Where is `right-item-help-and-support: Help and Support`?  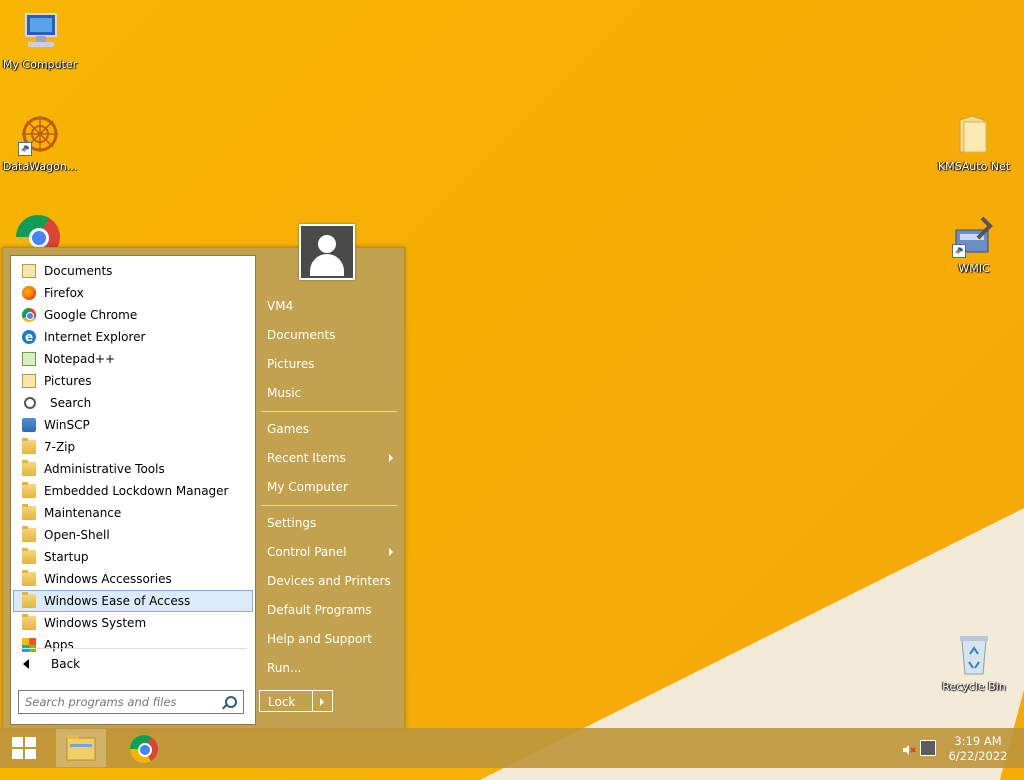
right-item-help-and-support: Help and Support is located at coordinates (329, 639).